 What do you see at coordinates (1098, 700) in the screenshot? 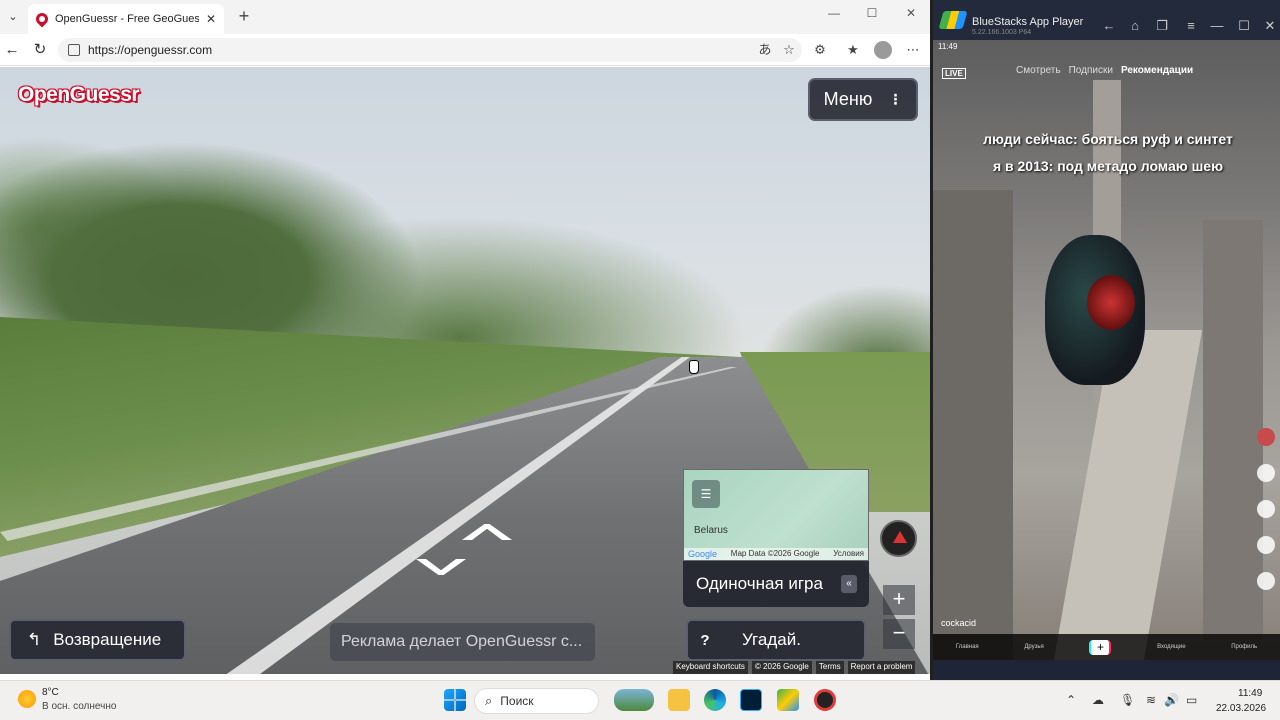
I see `tray-network-app-icon: ☁` at bounding box center [1098, 700].